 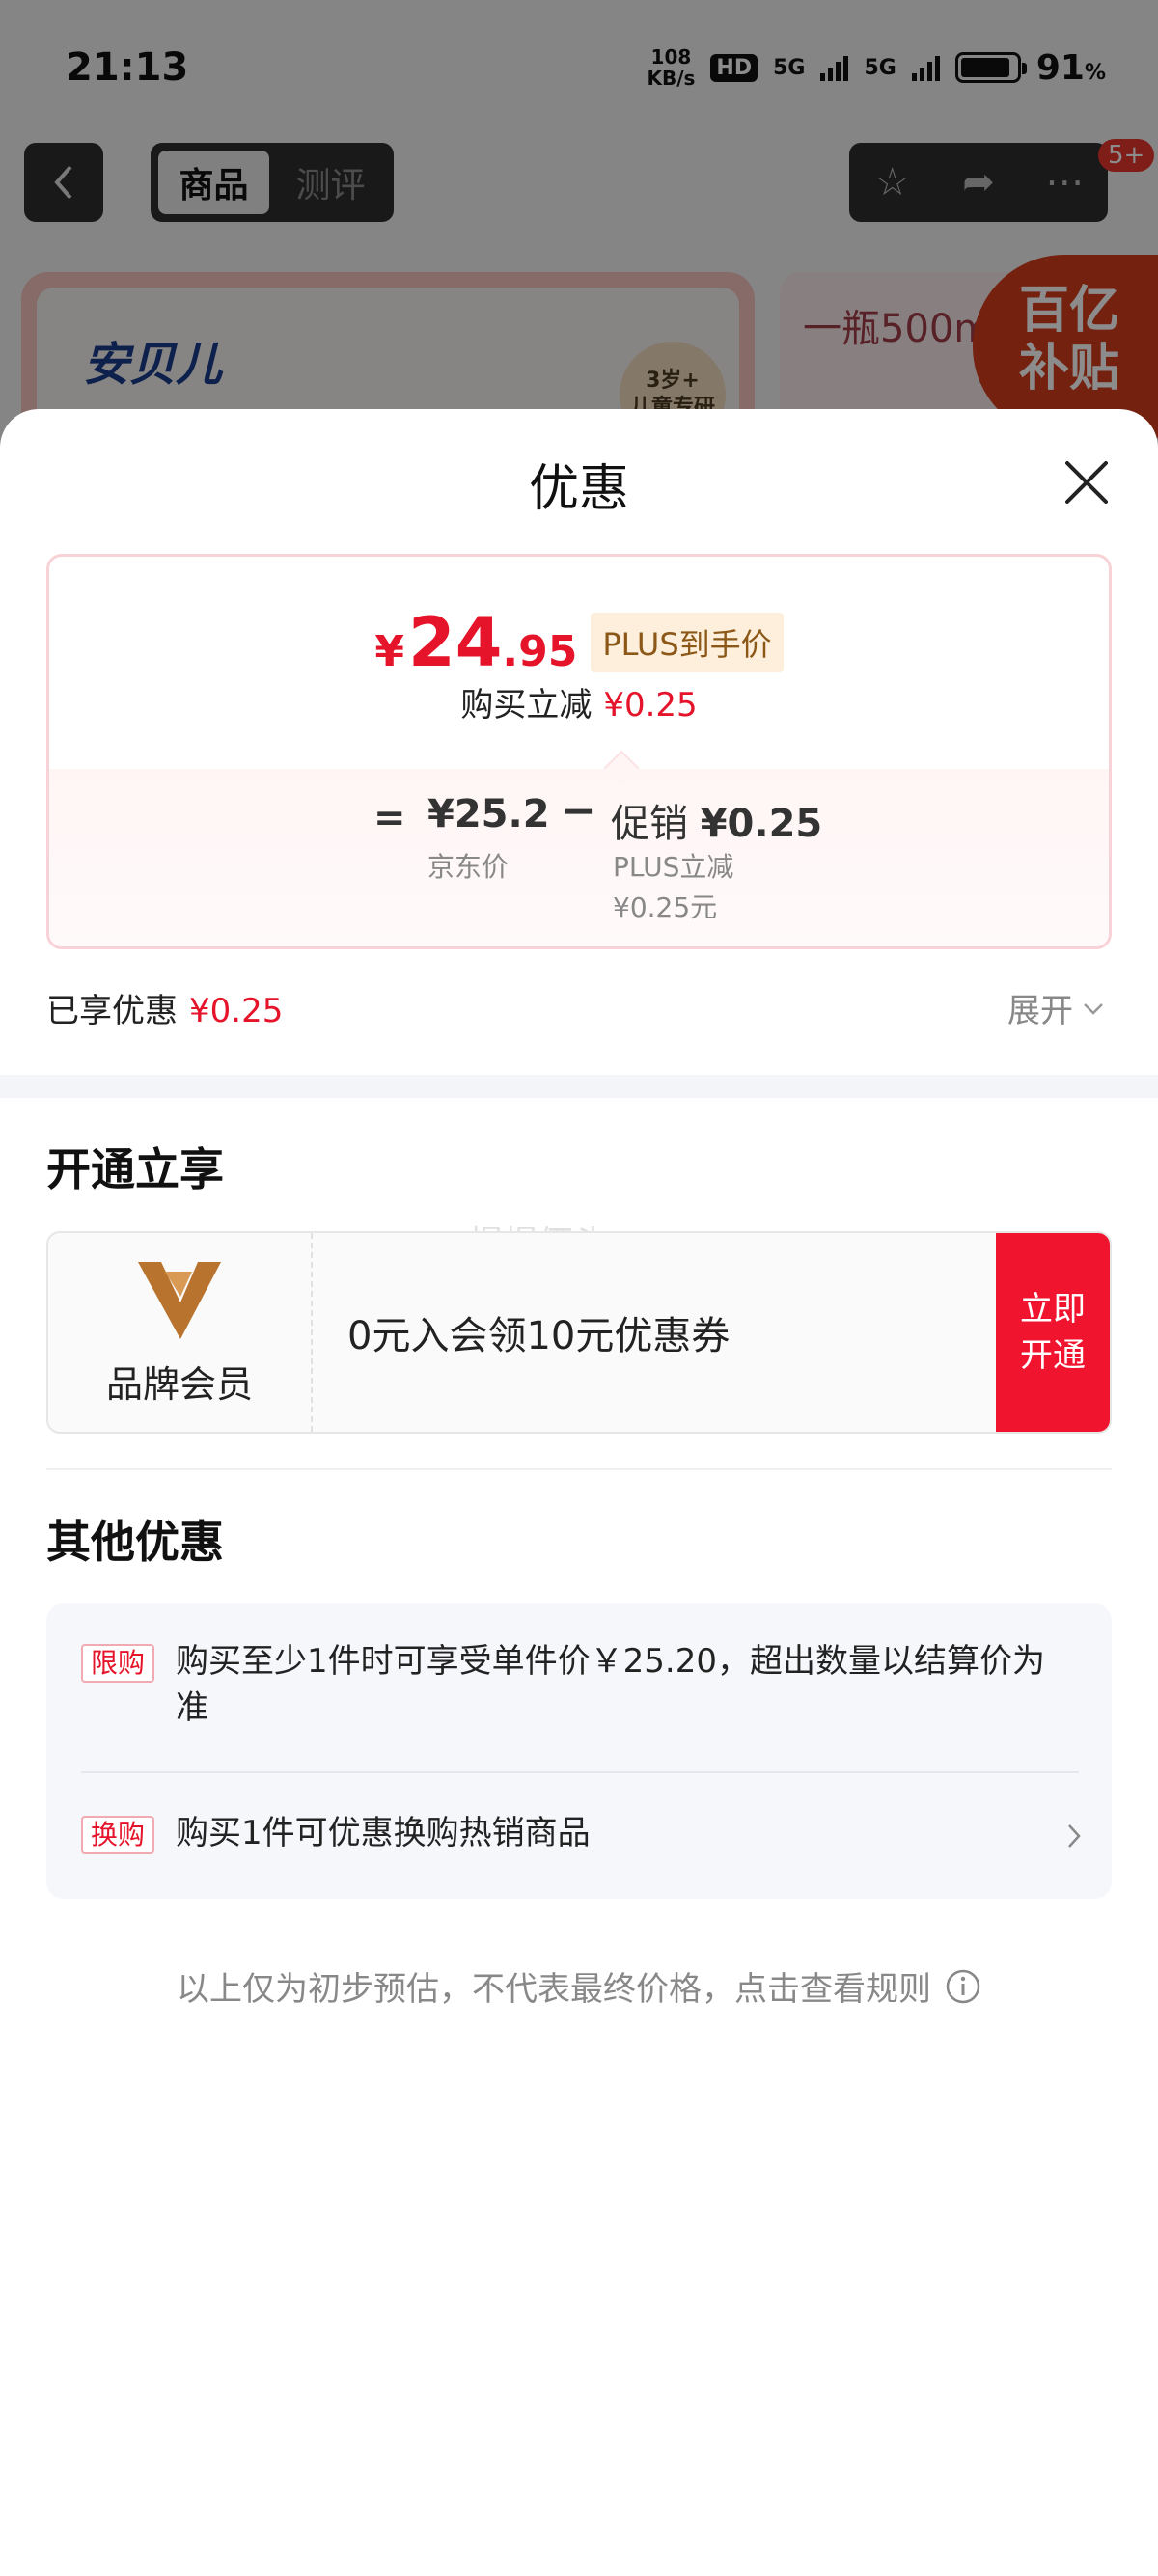 What do you see at coordinates (580, 1772) in the screenshot?
I see `list-separator` at bounding box center [580, 1772].